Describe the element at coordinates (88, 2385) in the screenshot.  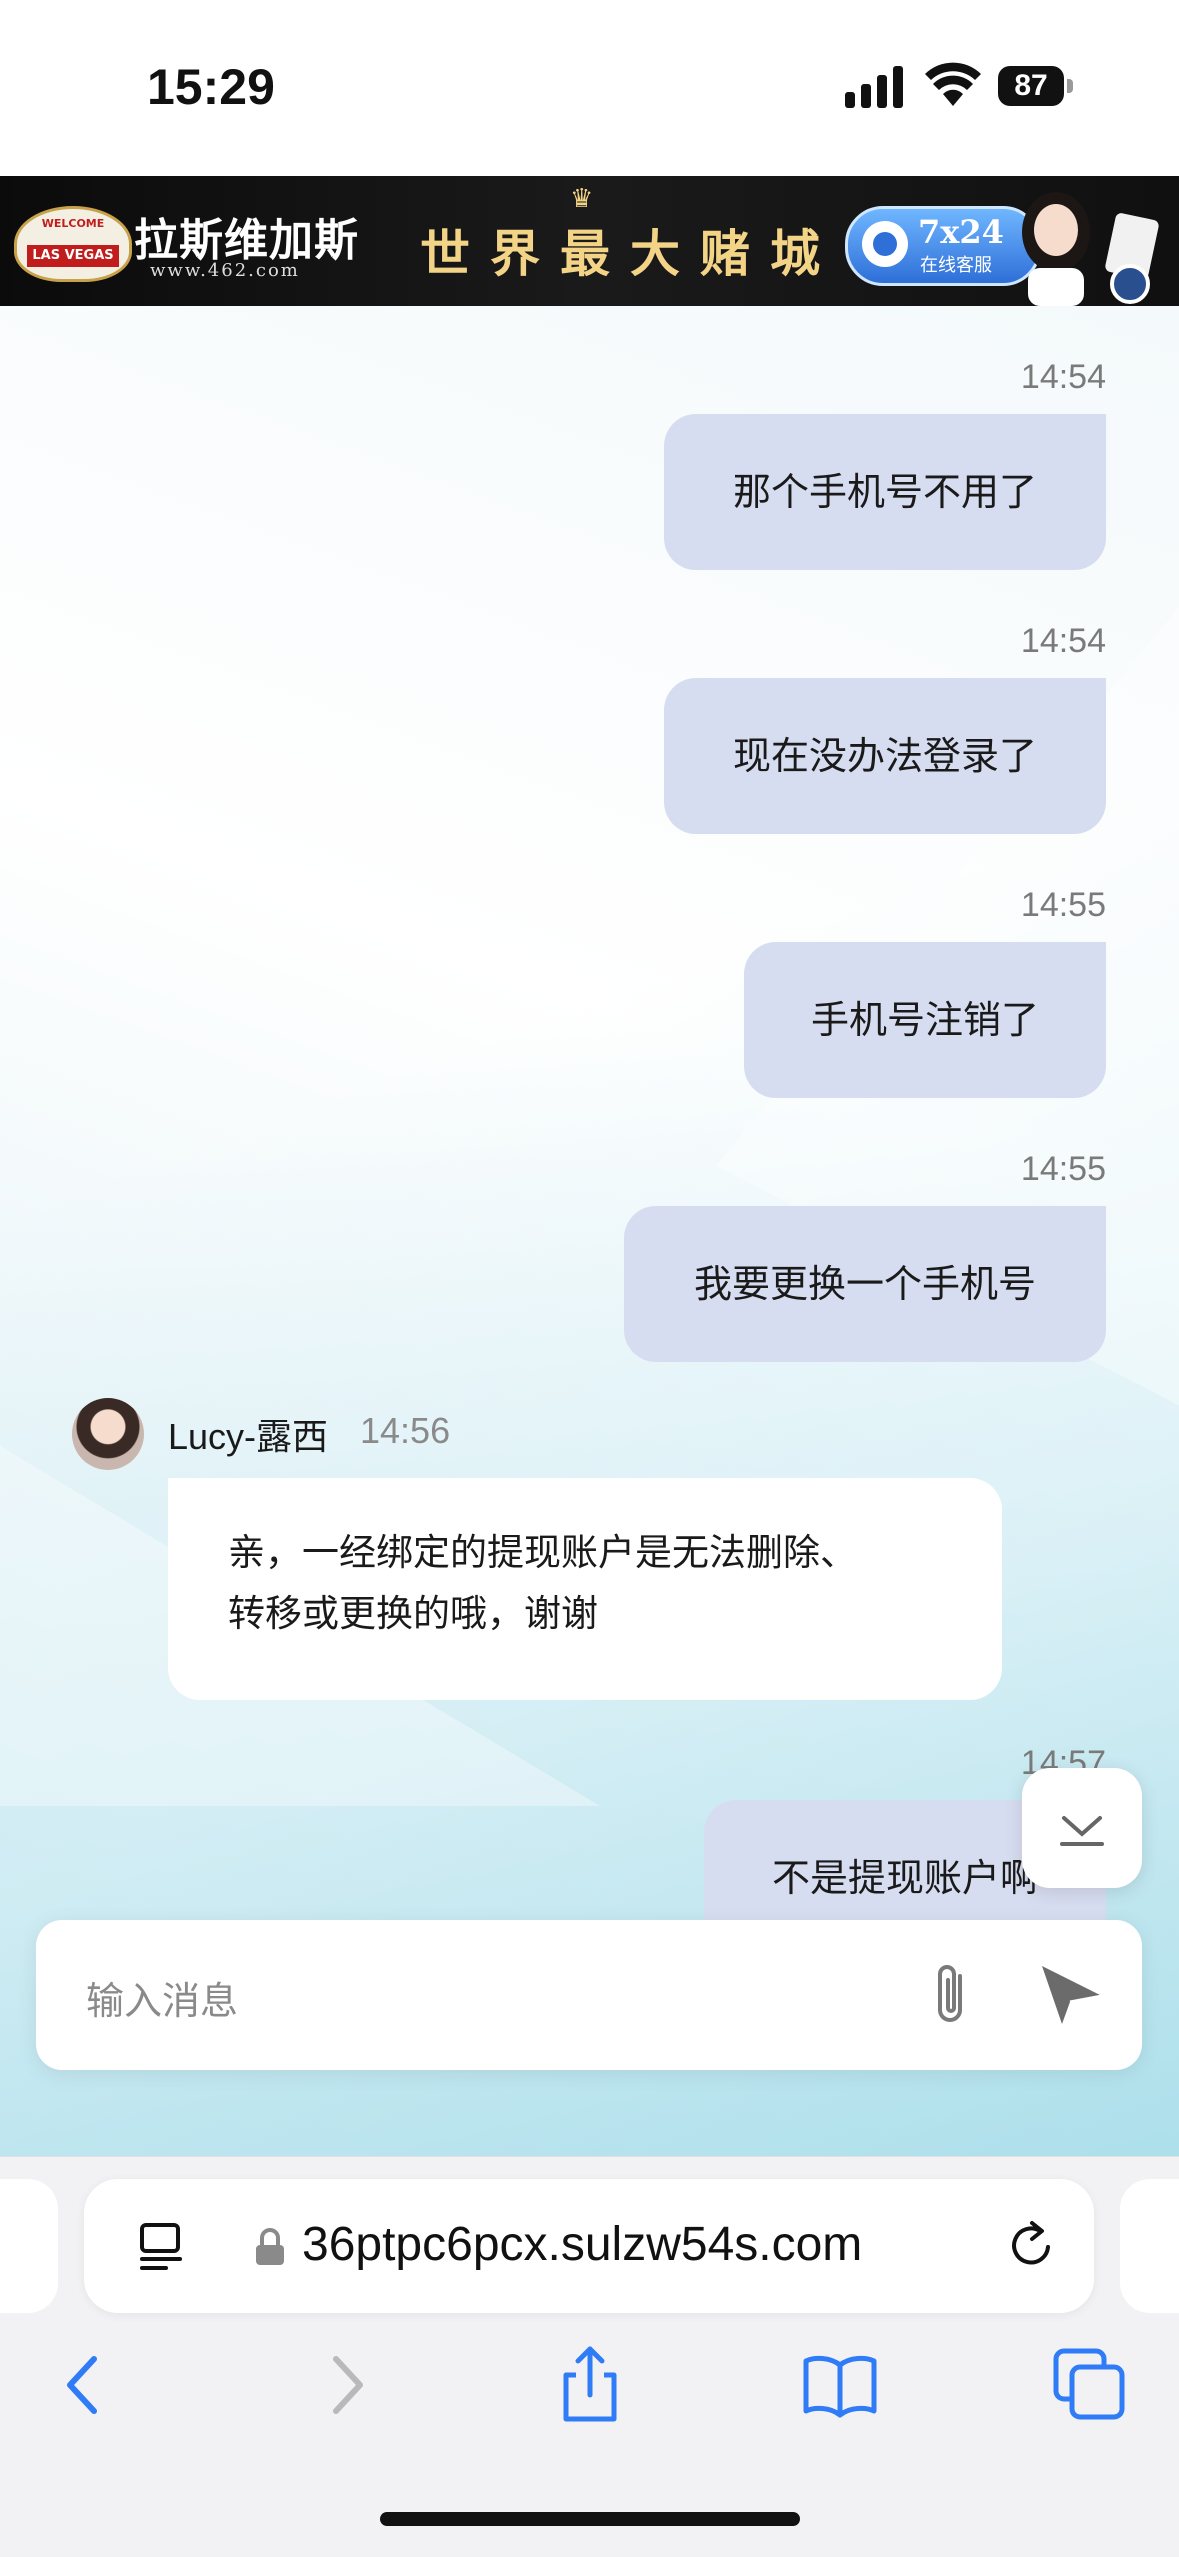
I see `back-button` at that location.